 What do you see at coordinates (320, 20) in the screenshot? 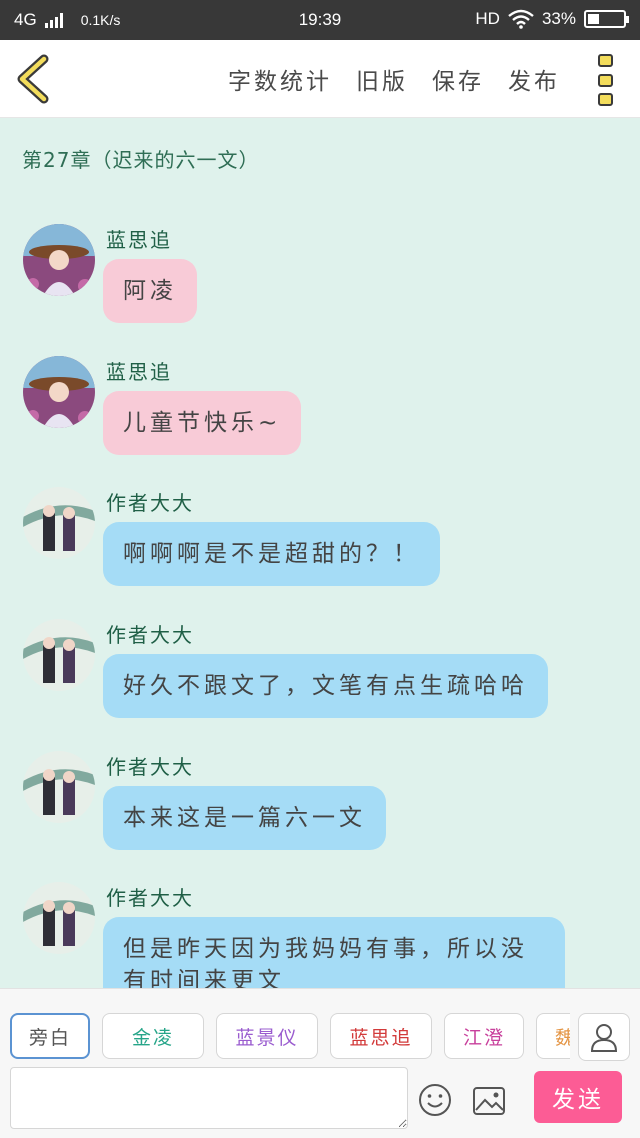
I see `status-bar: 4G 0.1K/s 19:39 HD 33%` at bounding box center [320, 20].